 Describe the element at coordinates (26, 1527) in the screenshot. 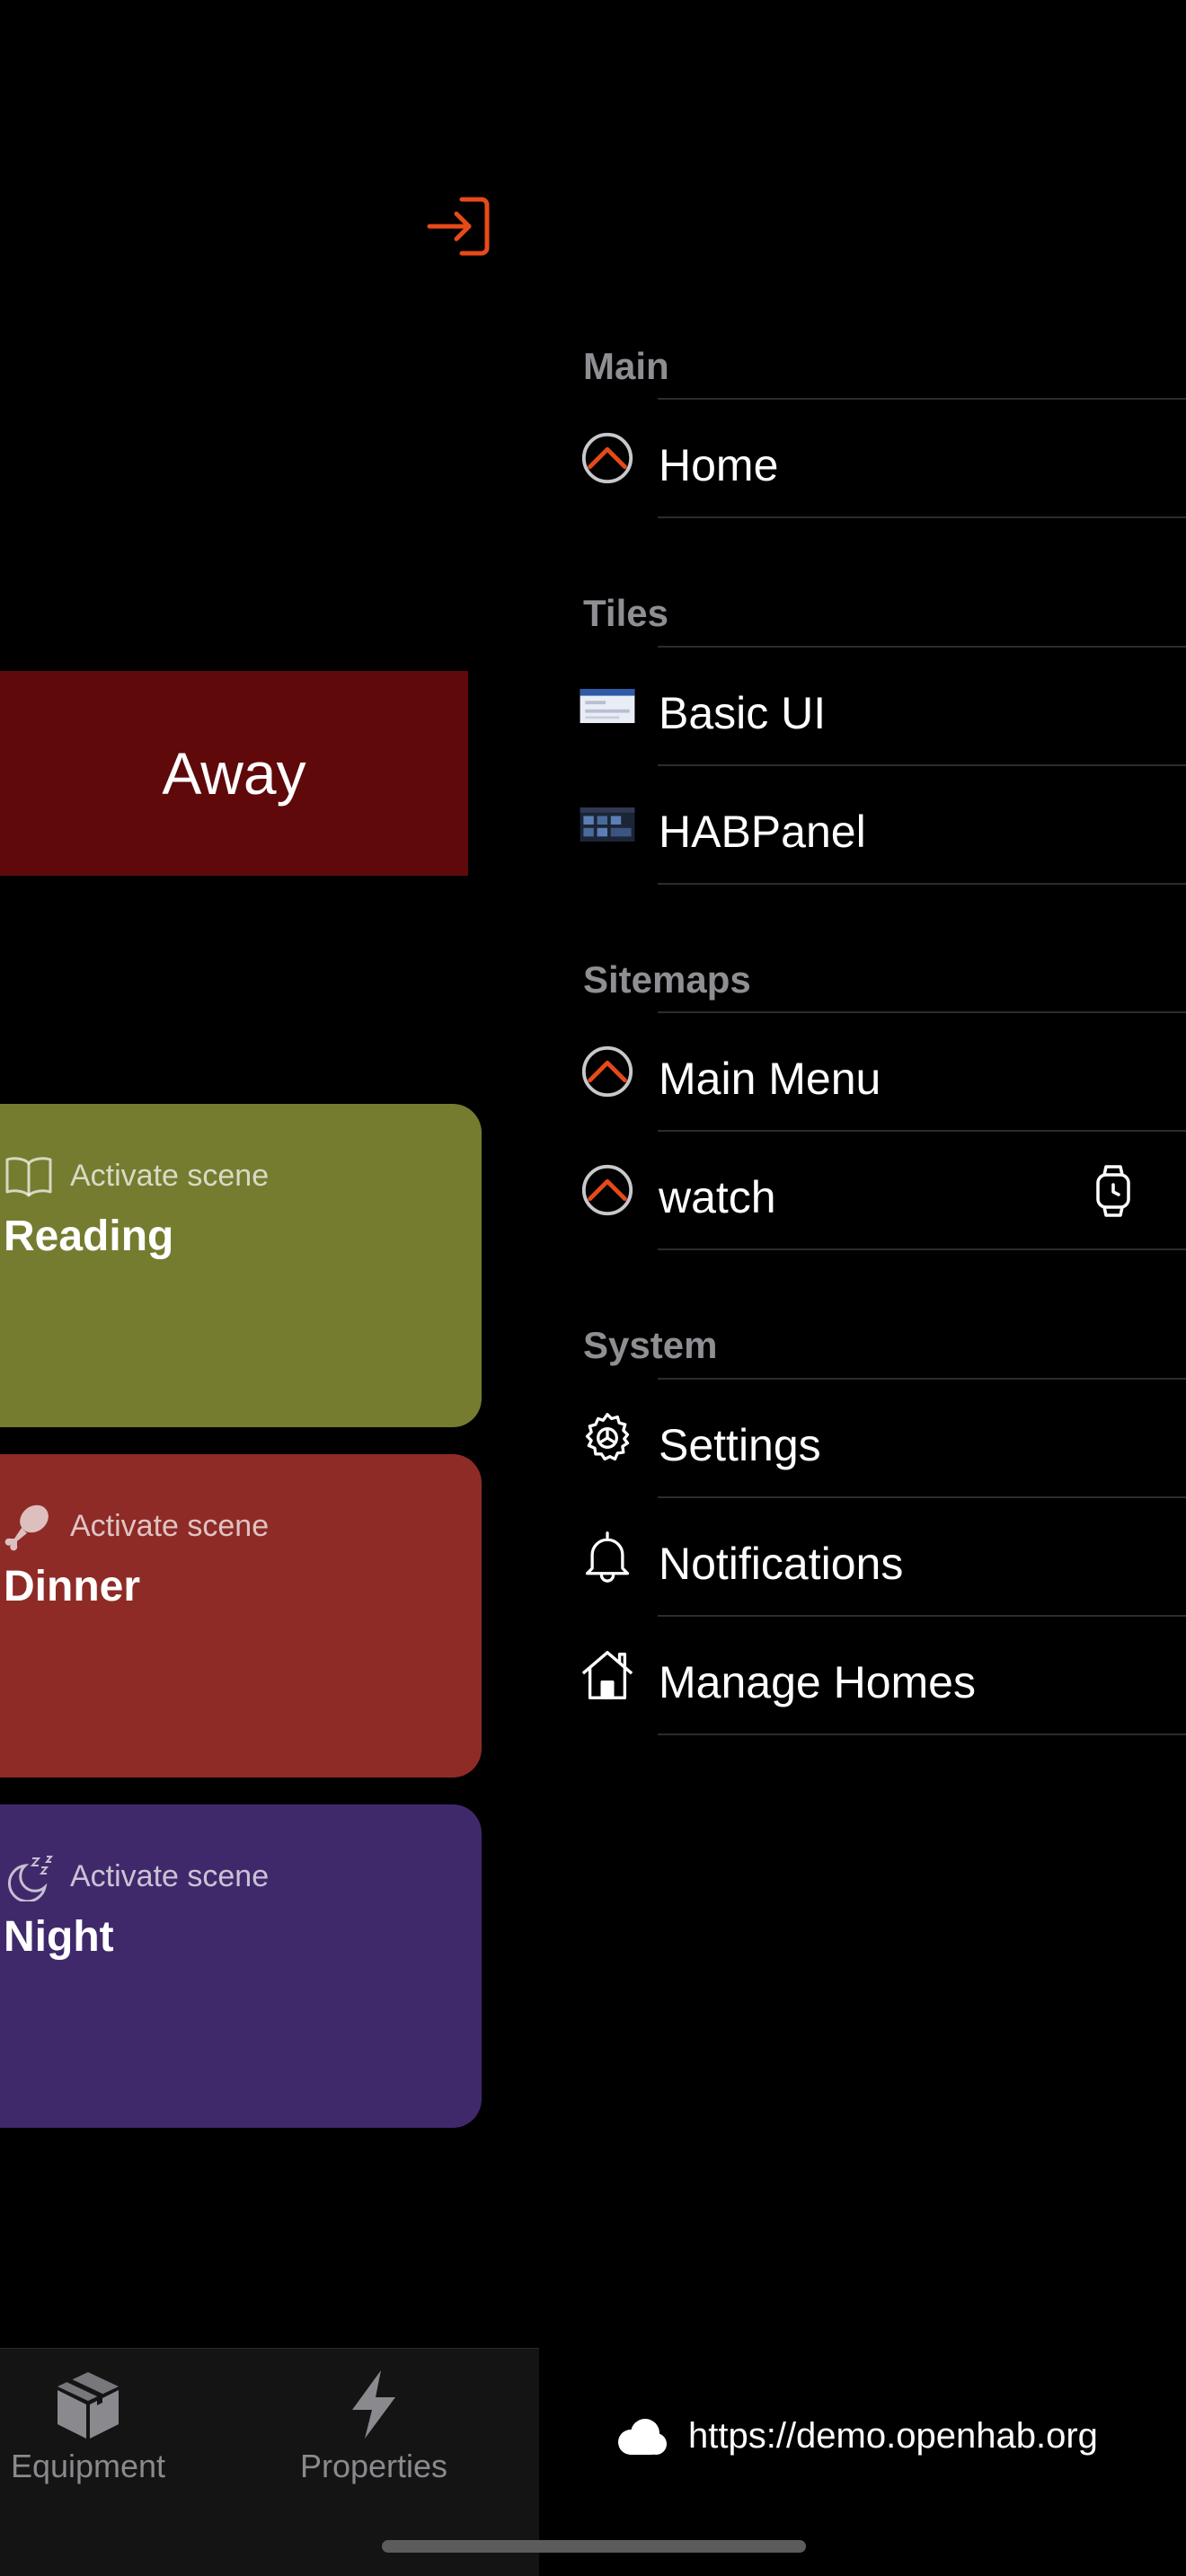

I see `drumstick-icon` at that location.